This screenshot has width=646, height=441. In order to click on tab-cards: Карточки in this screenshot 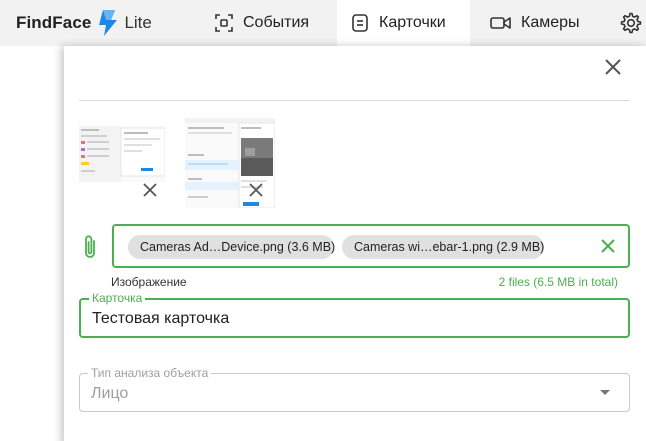, I will do `click(403, 23)`.